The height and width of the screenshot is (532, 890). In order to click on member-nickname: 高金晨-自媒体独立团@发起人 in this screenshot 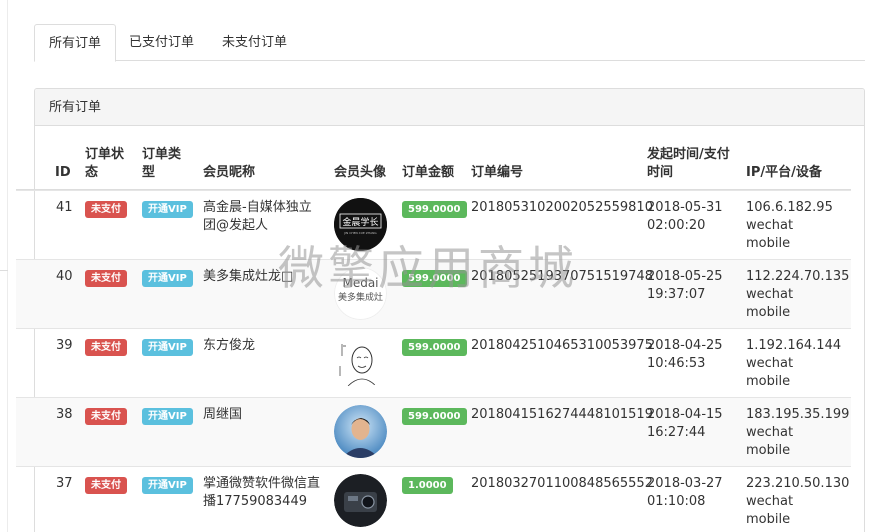, I will do `click(257, 216)`.